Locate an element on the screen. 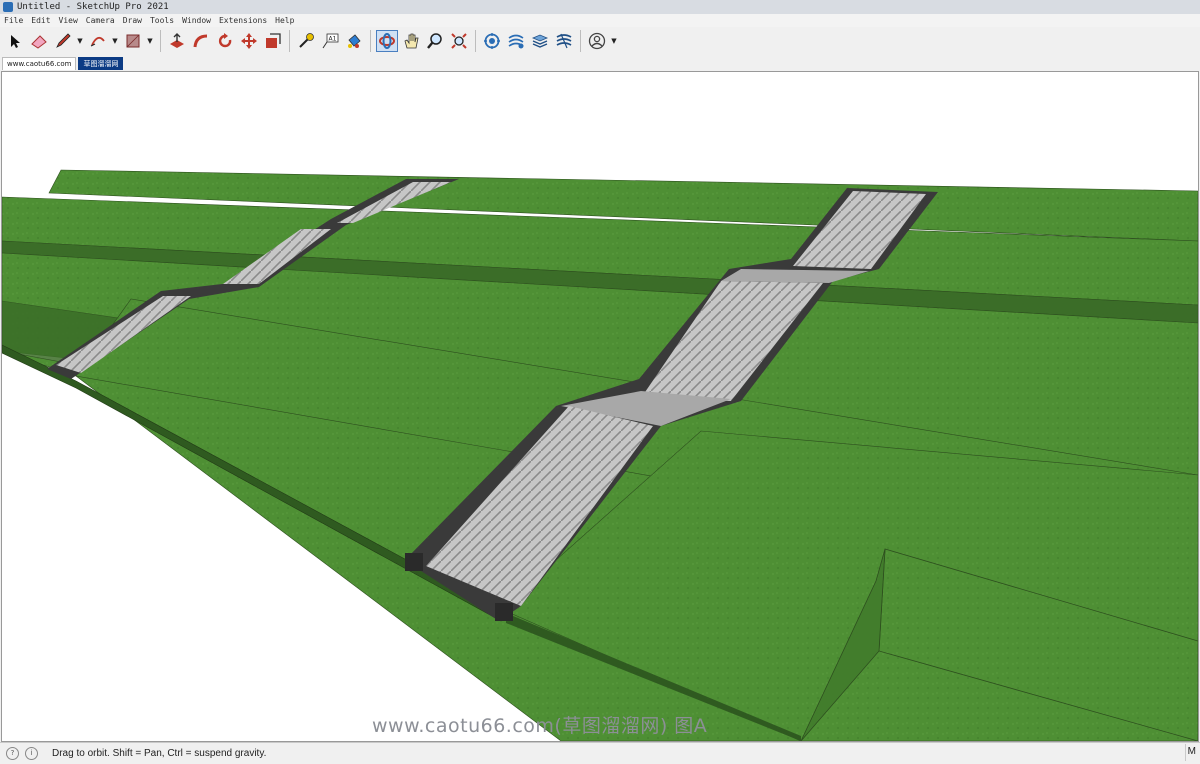  account-dropdown: ▼ is located at coordinates (614, 41).